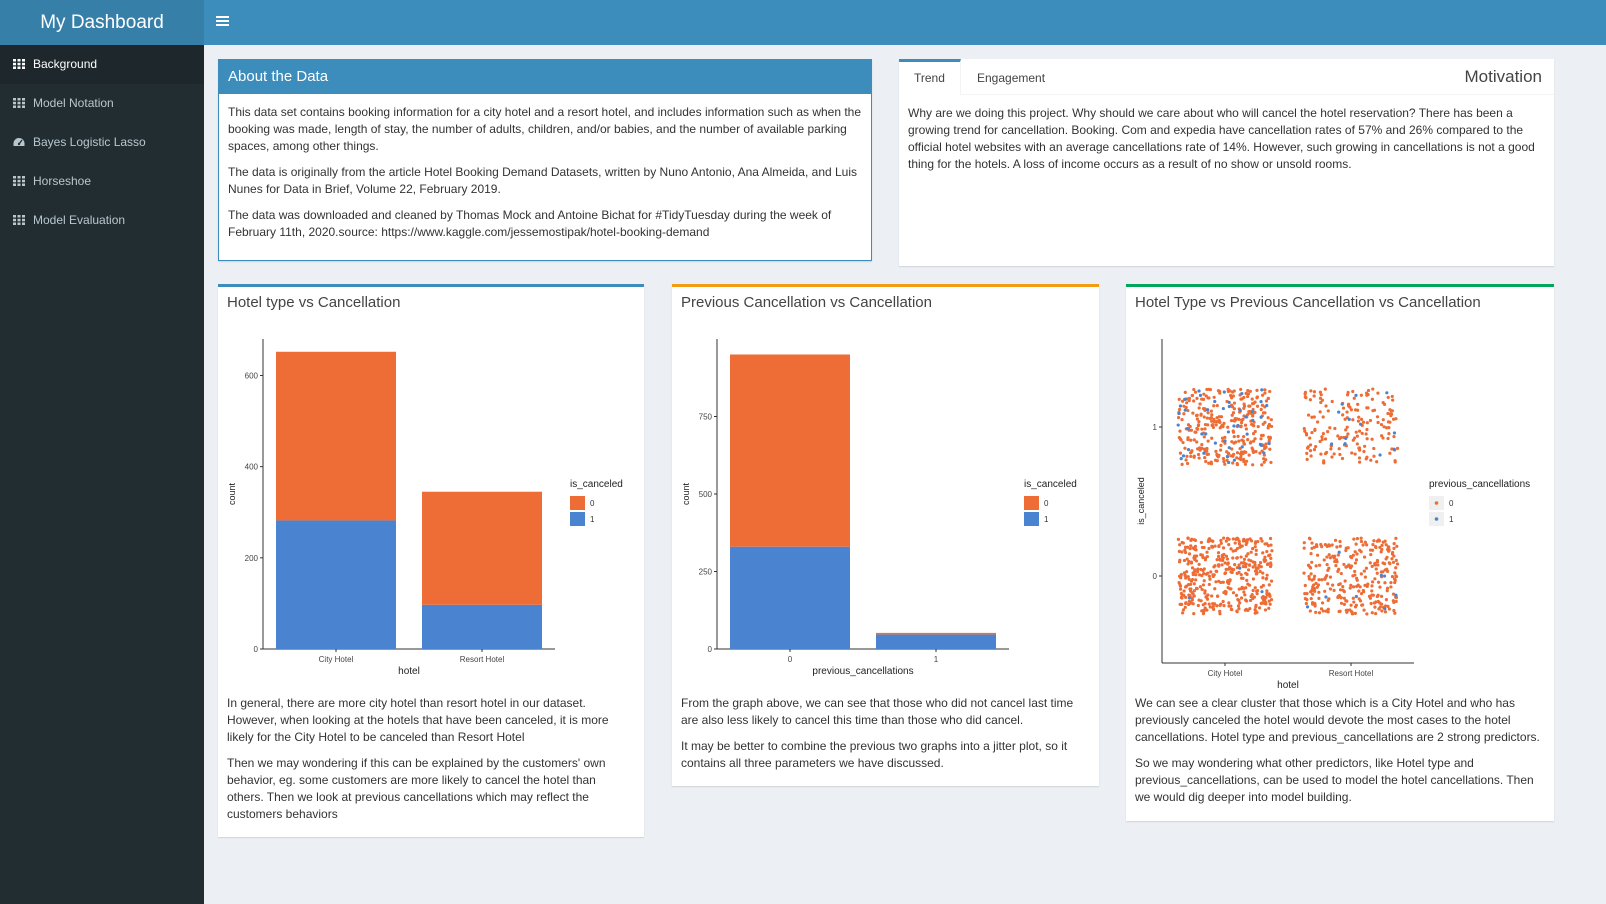 This screenshot has height=904, width=1606. What do you see at coordinates (102, 64) in the screenshot?
I see `sidebar-item-background: Background` at bounding box center [102, 64].